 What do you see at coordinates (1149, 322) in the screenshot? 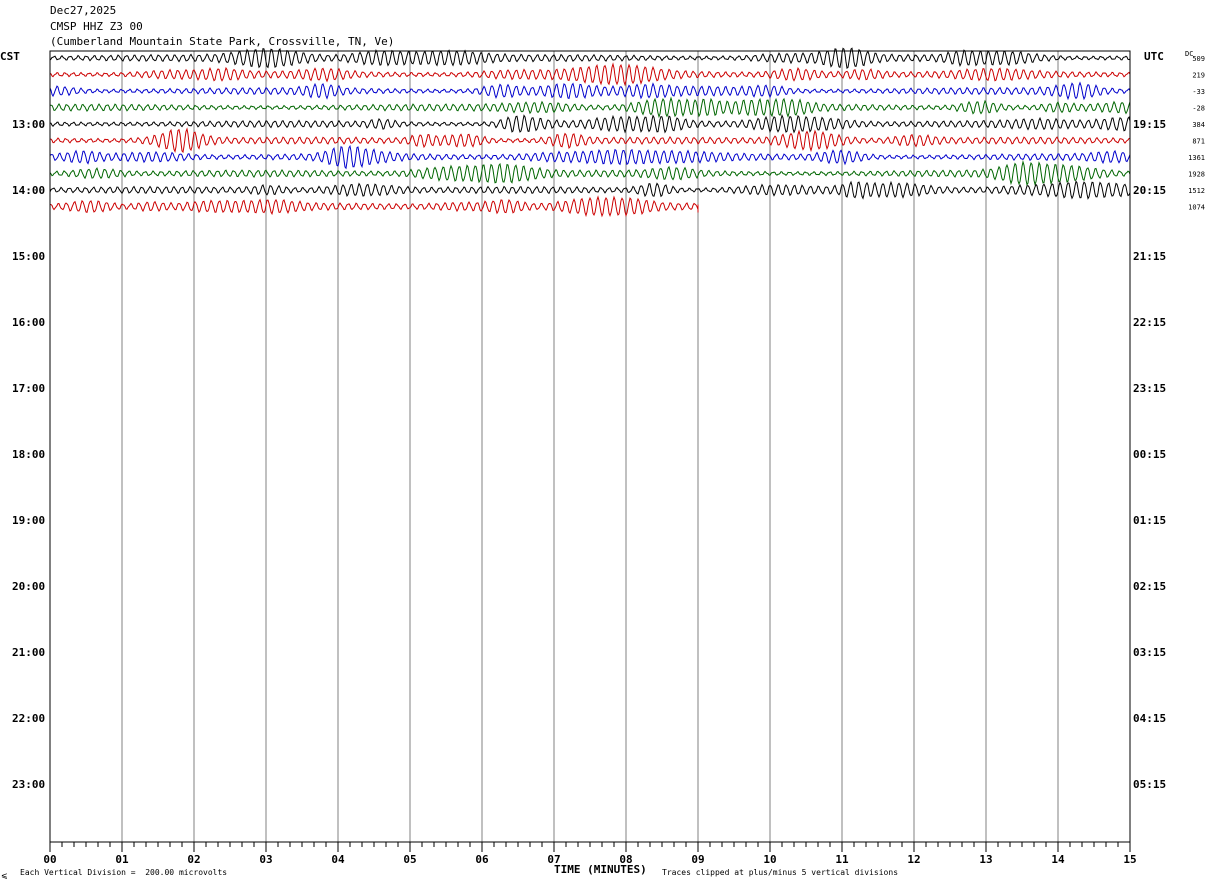
I see `right-hour-label: 22:15` at bounding box center [1149, 322].